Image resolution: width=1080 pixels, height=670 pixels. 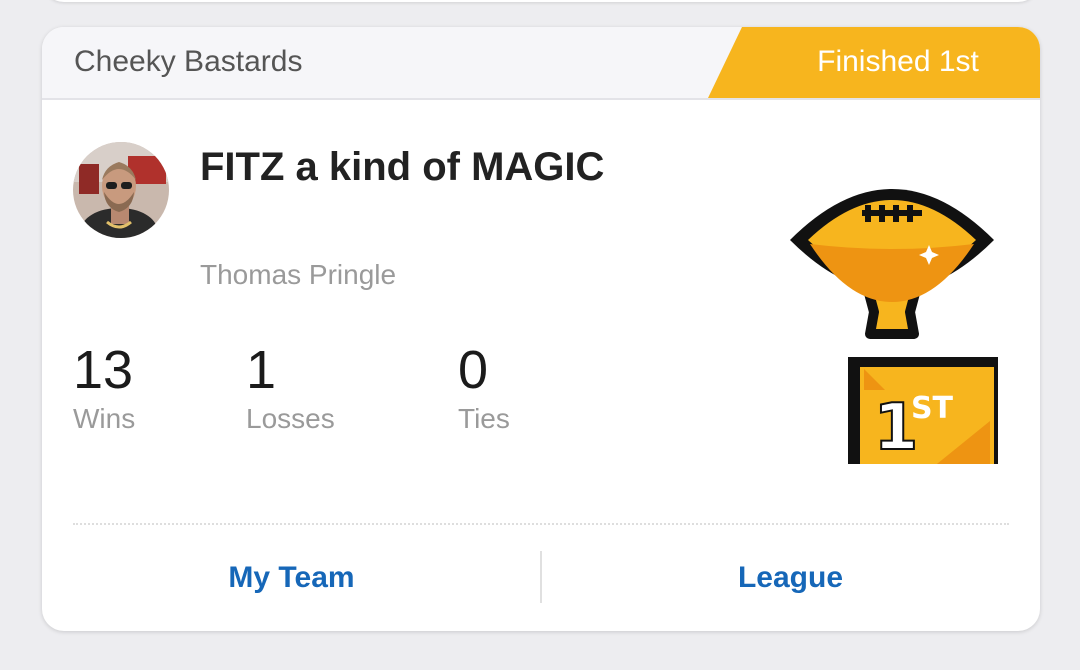 What do you see at coordinates (188, 61) in the screenshot?
I see `league-name: Cheeky Bastards` at bounding box center [188, 61].